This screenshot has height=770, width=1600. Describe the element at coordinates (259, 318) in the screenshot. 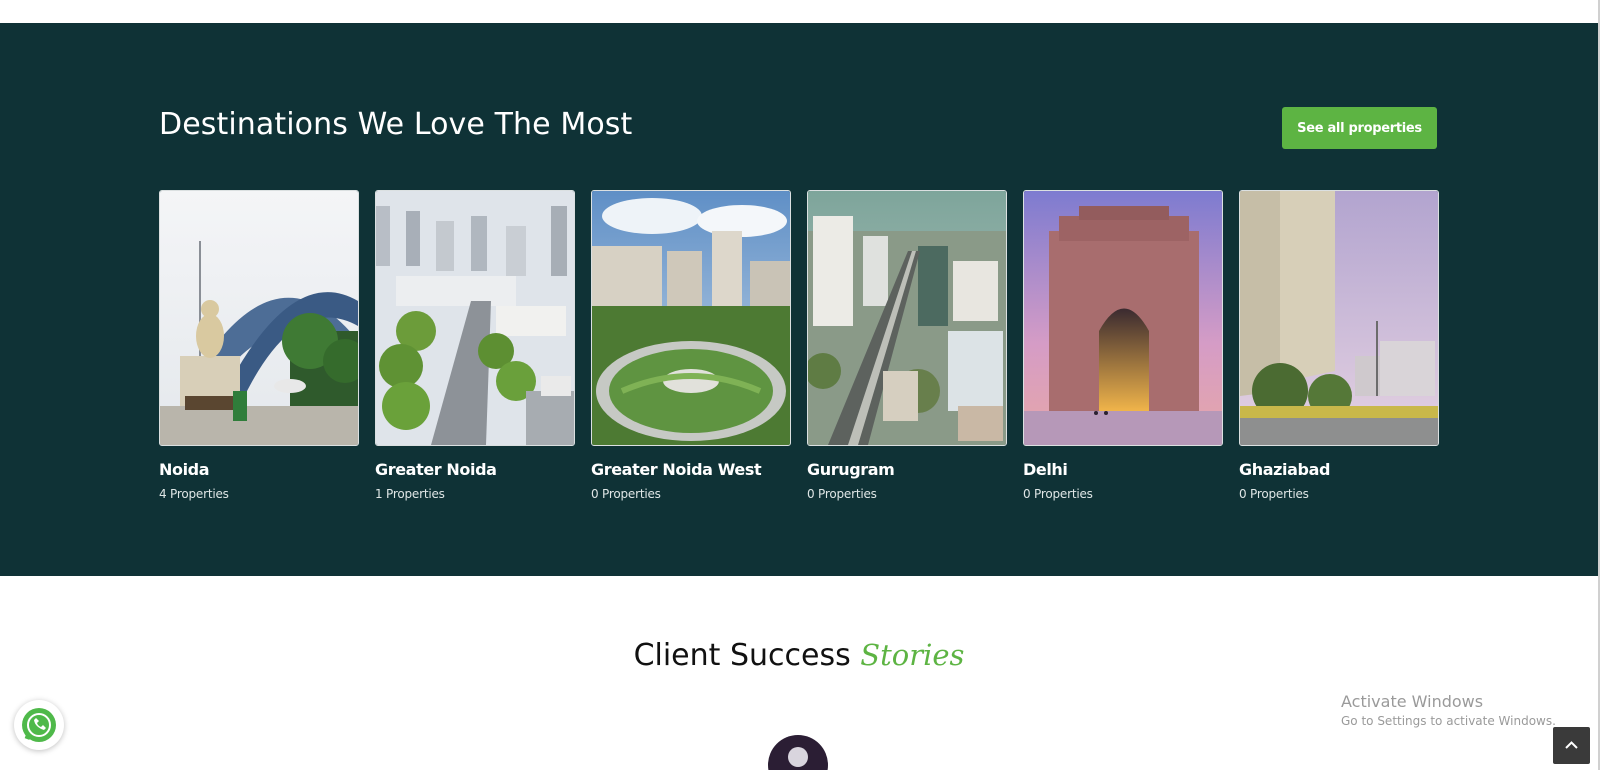

I see `noida-photo` at that location.